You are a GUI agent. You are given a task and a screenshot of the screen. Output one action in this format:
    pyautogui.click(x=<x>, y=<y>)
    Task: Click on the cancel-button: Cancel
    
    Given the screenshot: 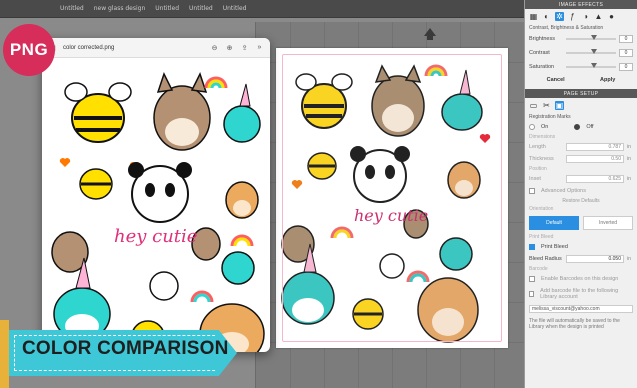 What is the action you would take?
    pyautogui.click(x=556, y=80)
    